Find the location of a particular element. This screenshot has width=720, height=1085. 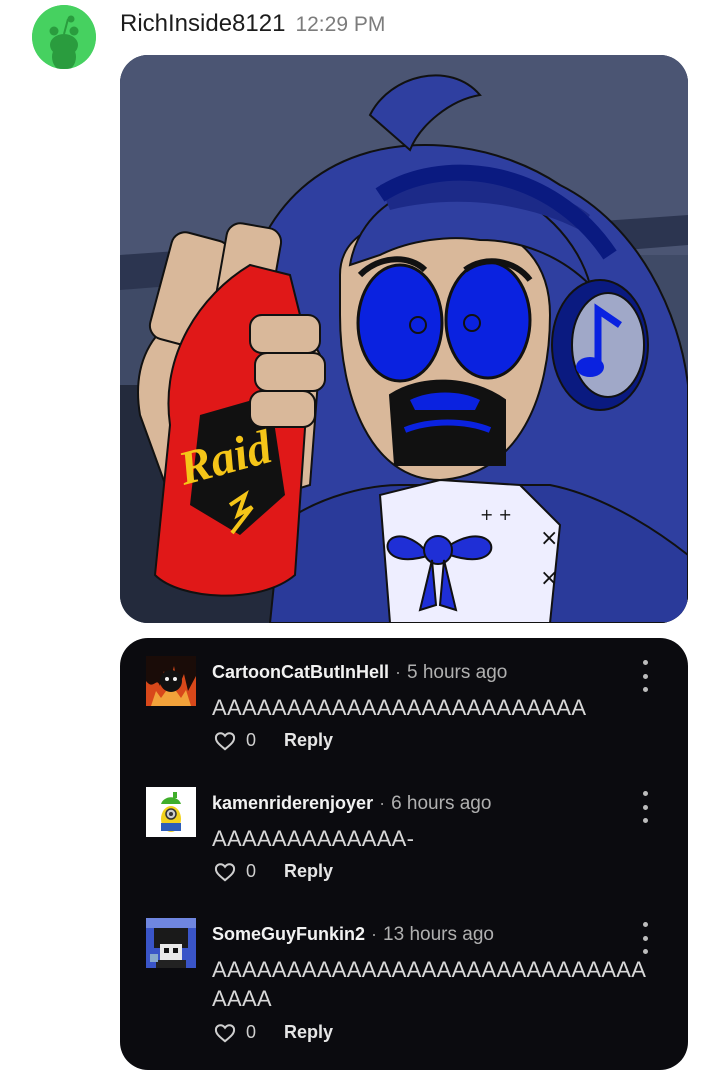

reddit-snoo-icon is located at coordinates (64, 37).